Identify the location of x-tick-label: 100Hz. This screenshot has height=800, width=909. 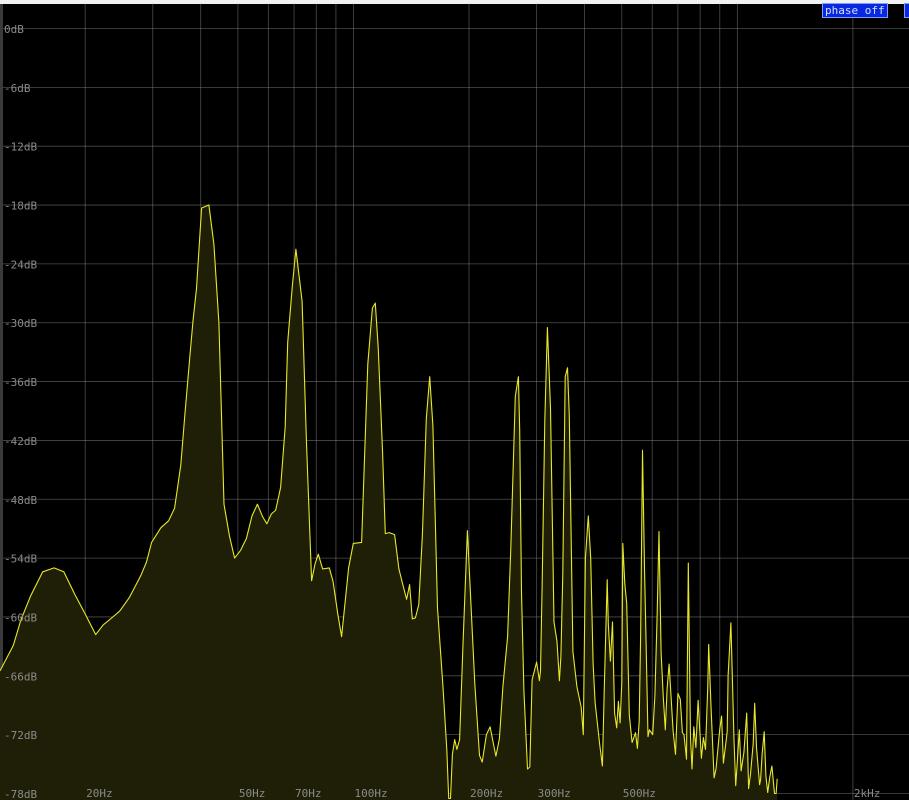
(370, 793).